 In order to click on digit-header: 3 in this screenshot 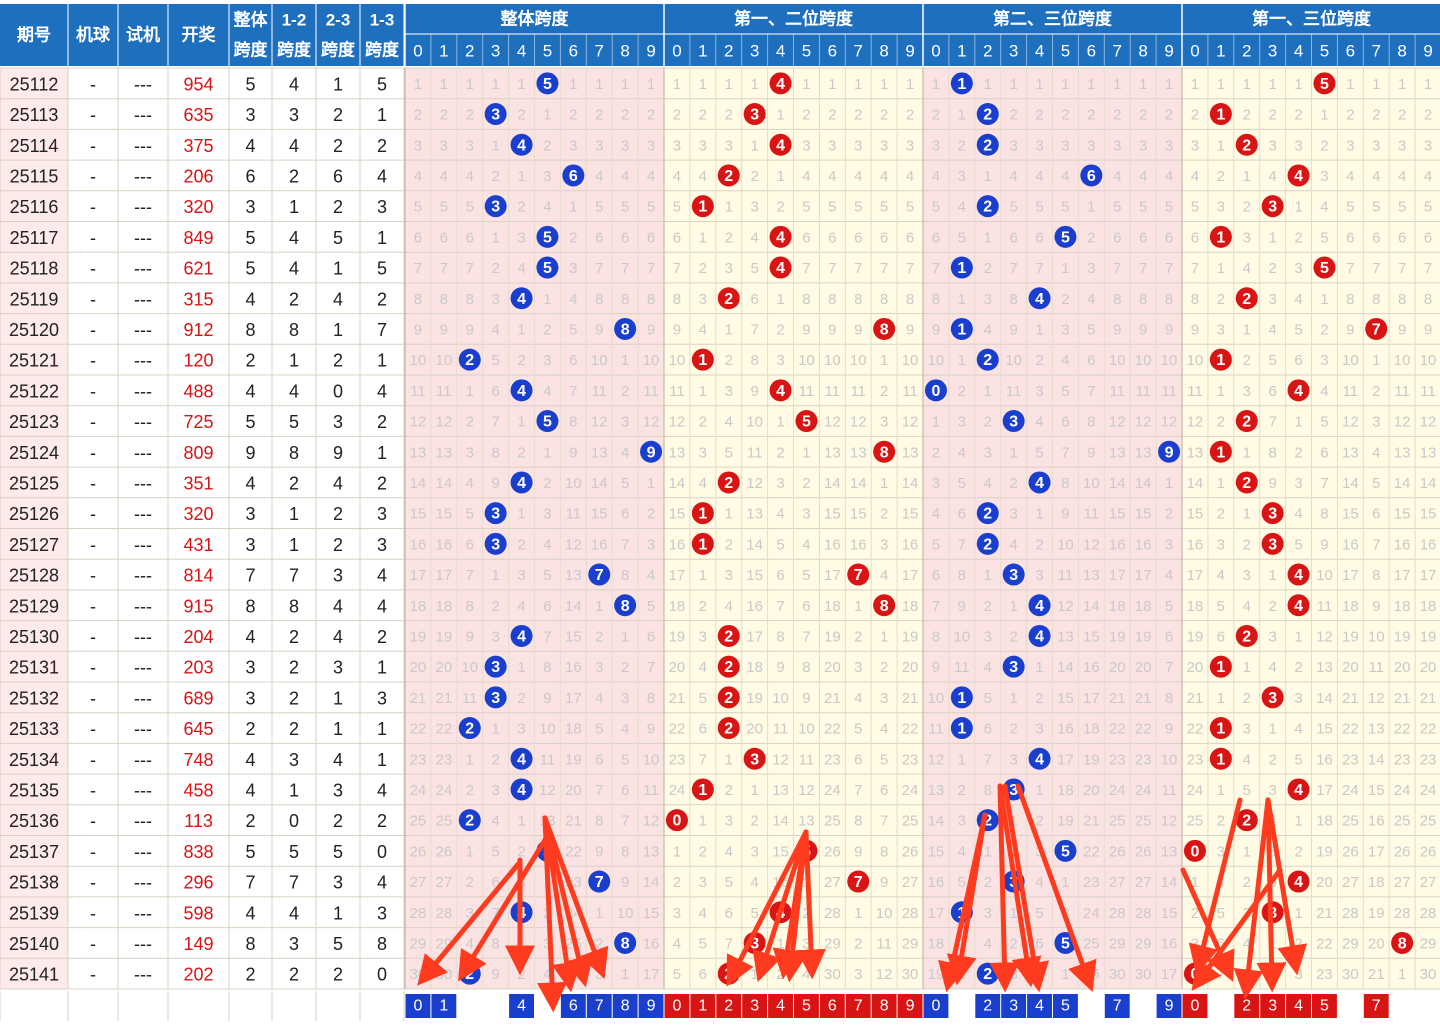, I will do `click(754, 51)`.